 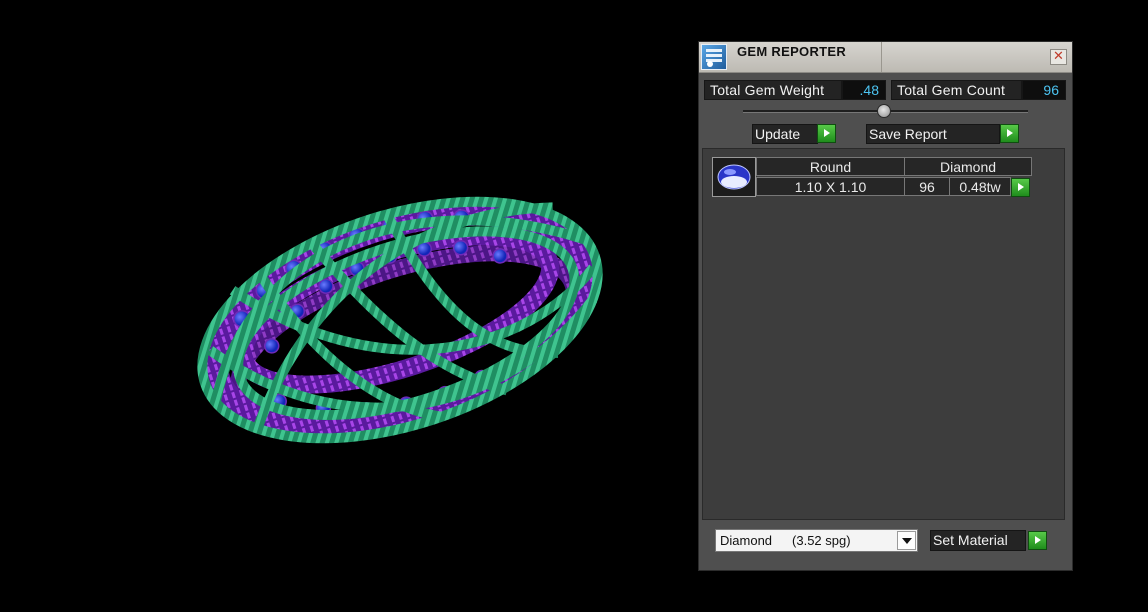 I want to click on gem-size-cell: 1.10 X 1.10, so click(x=830, y=186).